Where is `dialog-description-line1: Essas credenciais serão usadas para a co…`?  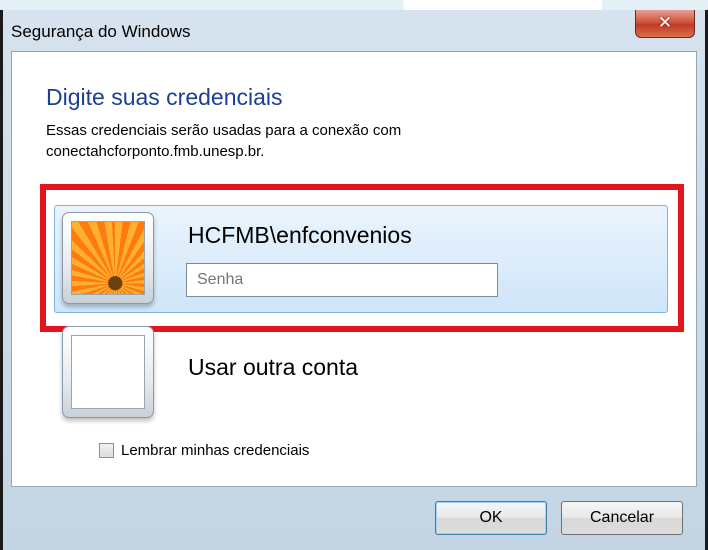
dialog-description-line1: Essas credenciais serão usadas para a co… is located at coordinates (224, 130).